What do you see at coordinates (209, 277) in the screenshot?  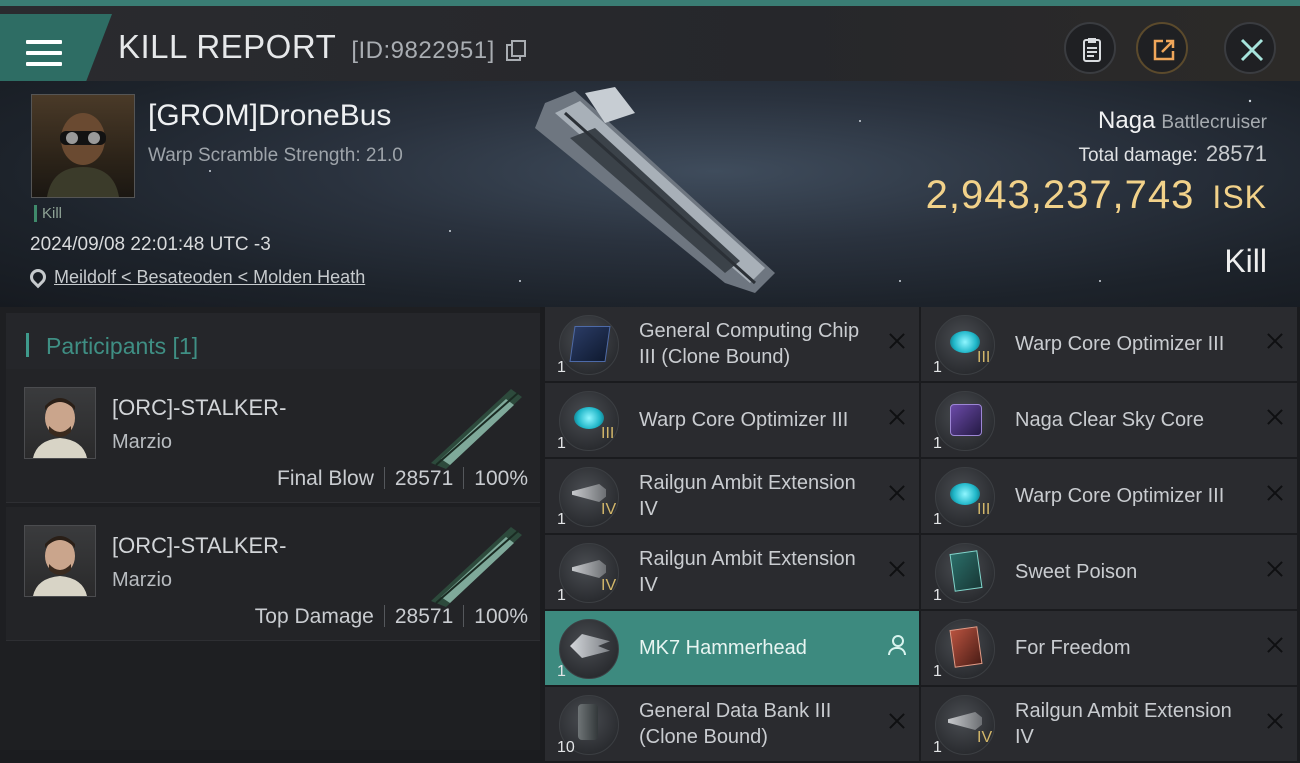 I see `location-text: Meildolf < Besateoden < Molden Heath` at bounding box center [209, 277].